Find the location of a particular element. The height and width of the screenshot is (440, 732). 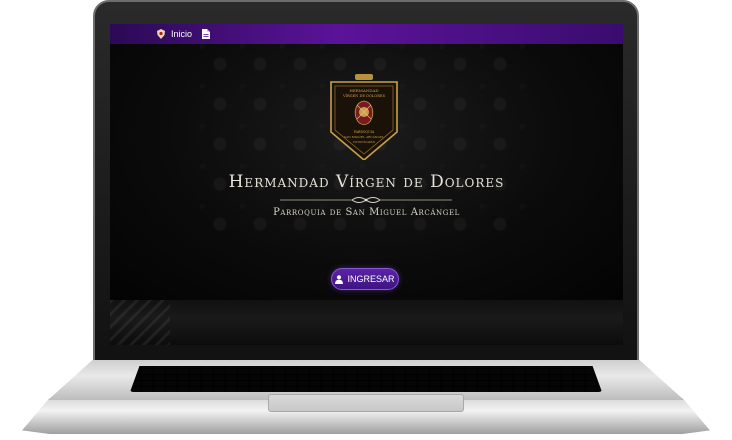

page-title: Hermandad Vírgen de Dolores is located at coordinates (366, 182).